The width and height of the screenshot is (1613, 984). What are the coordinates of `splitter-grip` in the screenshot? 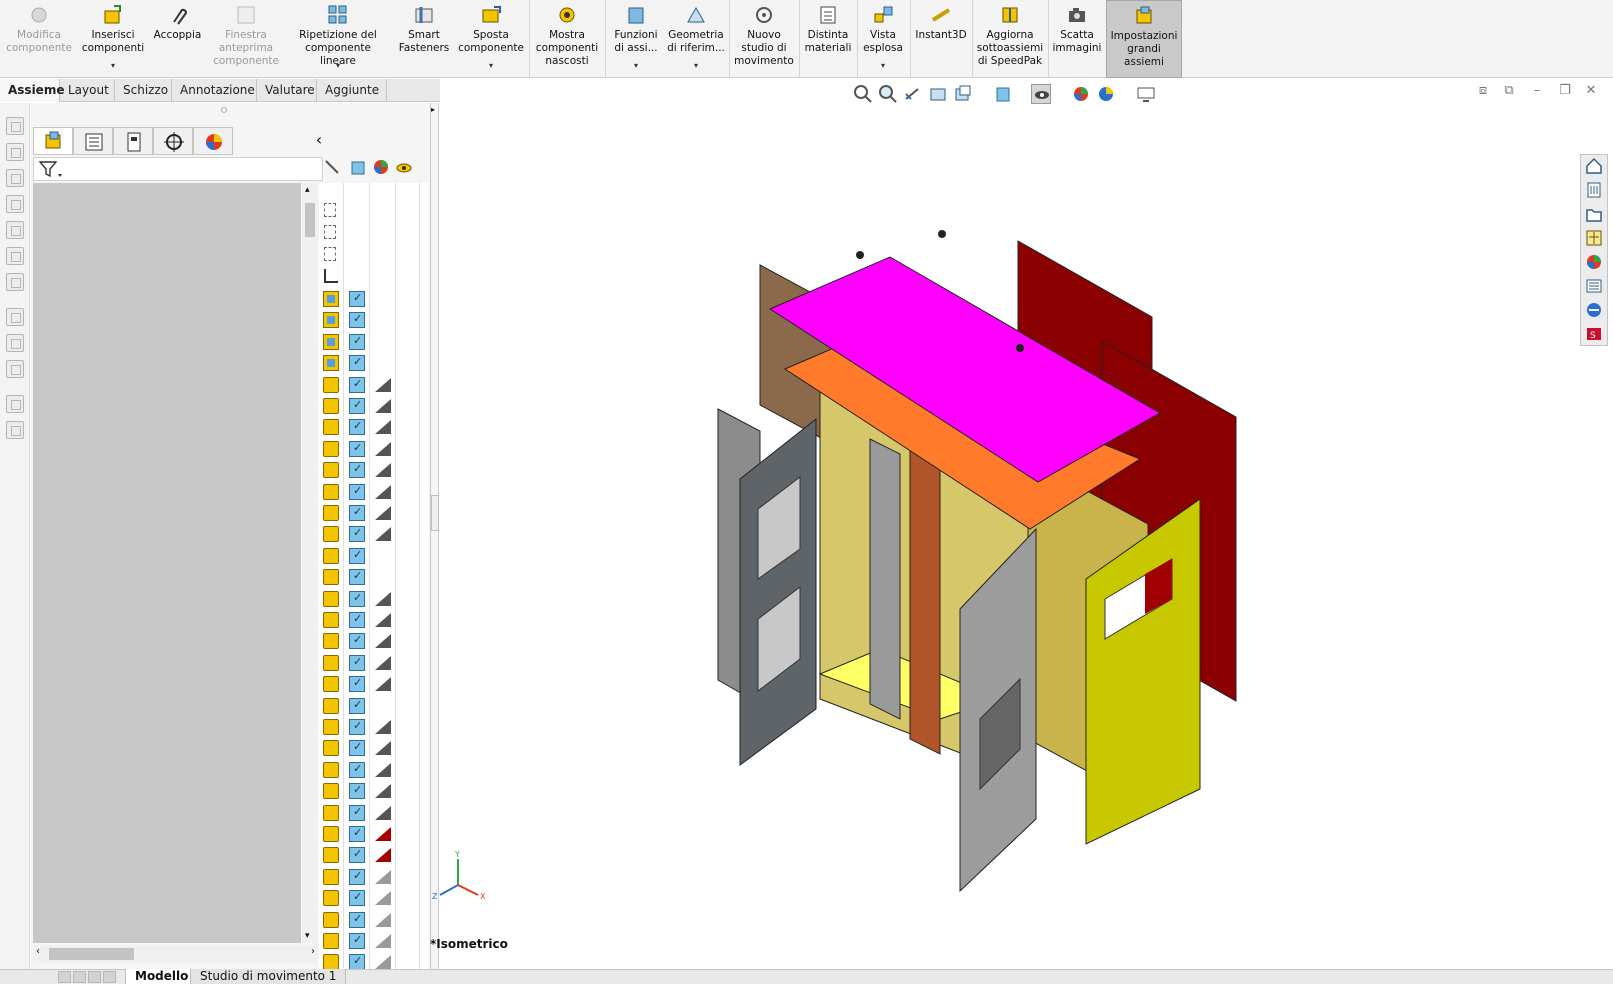 It's located at (435, 513).